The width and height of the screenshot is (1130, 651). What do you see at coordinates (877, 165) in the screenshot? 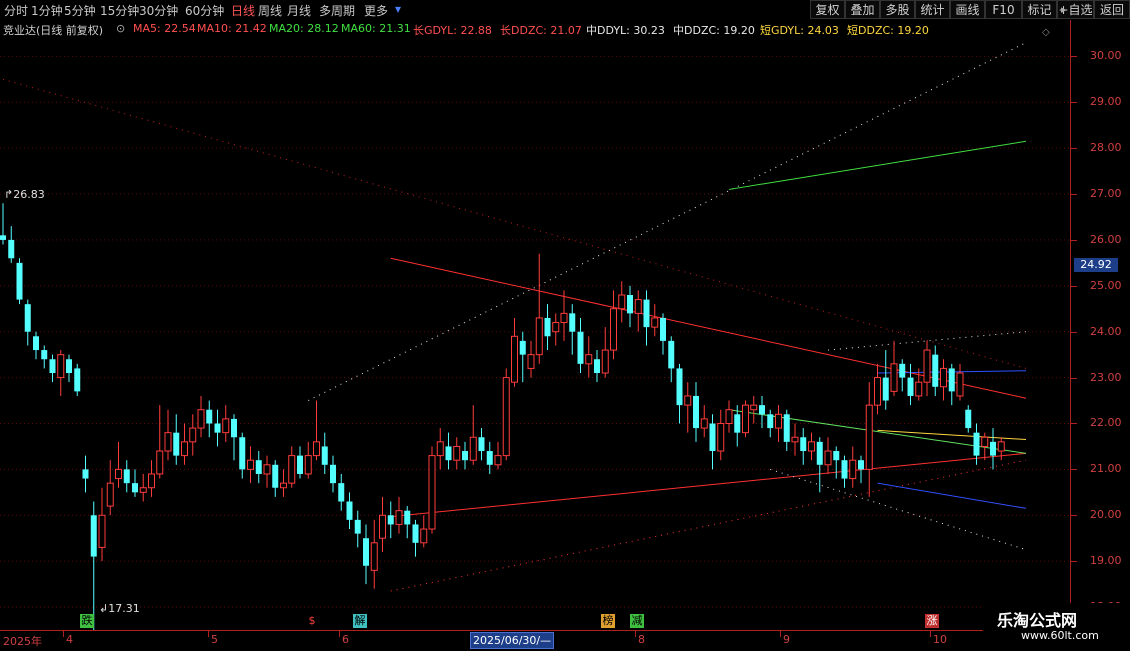
I see `trend-line-MA20` at bounding box center [877, 165].